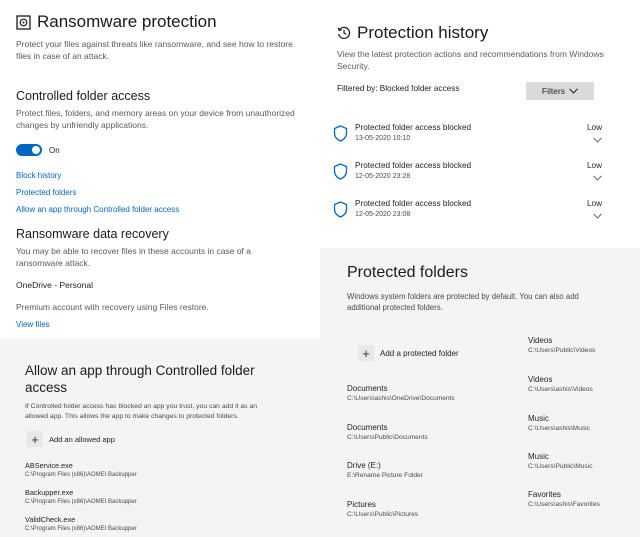  Describe the element at coordinates (364, 465) in the screenshot. I see `protected-folder-name: Drive (E:)` at that location.